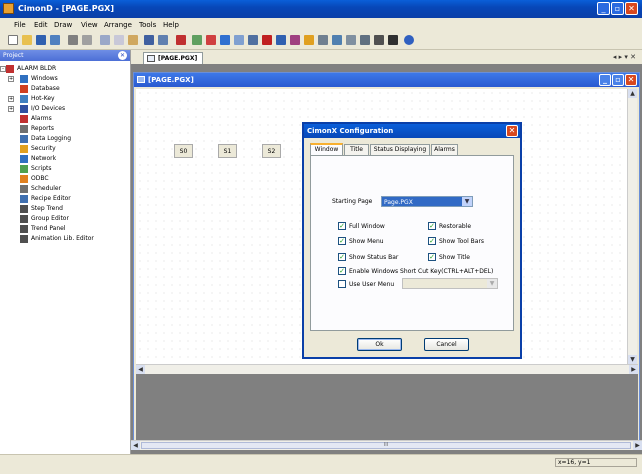 The width and height of the screenshot is (642, 474). What do you see at coordinates (617, 8) in the screenshot?
I see `restore-button: ▫` at bounding box center [617, 8].